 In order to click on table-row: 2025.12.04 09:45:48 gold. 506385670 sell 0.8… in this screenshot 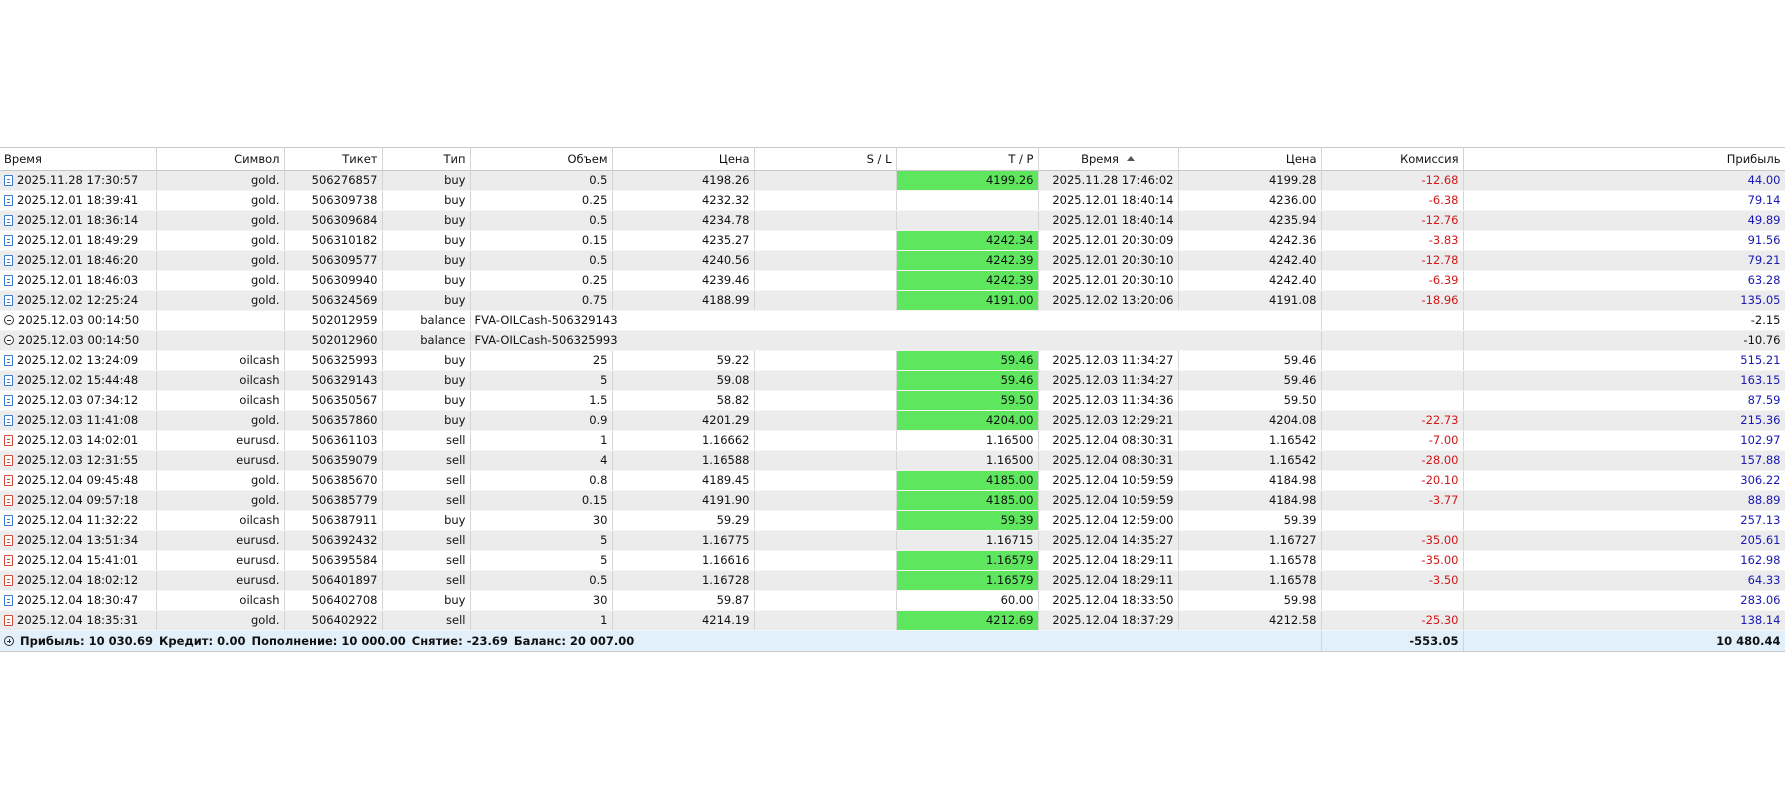, I will do `click(892, 480)`.